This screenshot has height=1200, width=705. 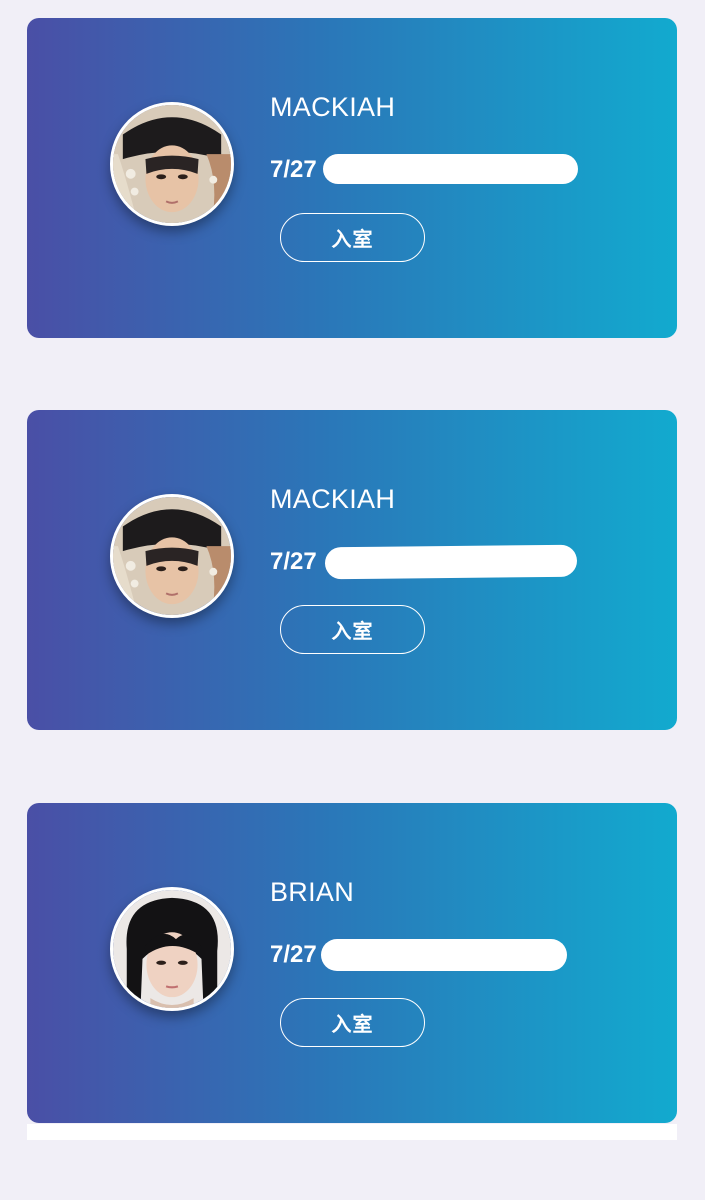 I want to click on list-footer, so click(x=352, y=1132).